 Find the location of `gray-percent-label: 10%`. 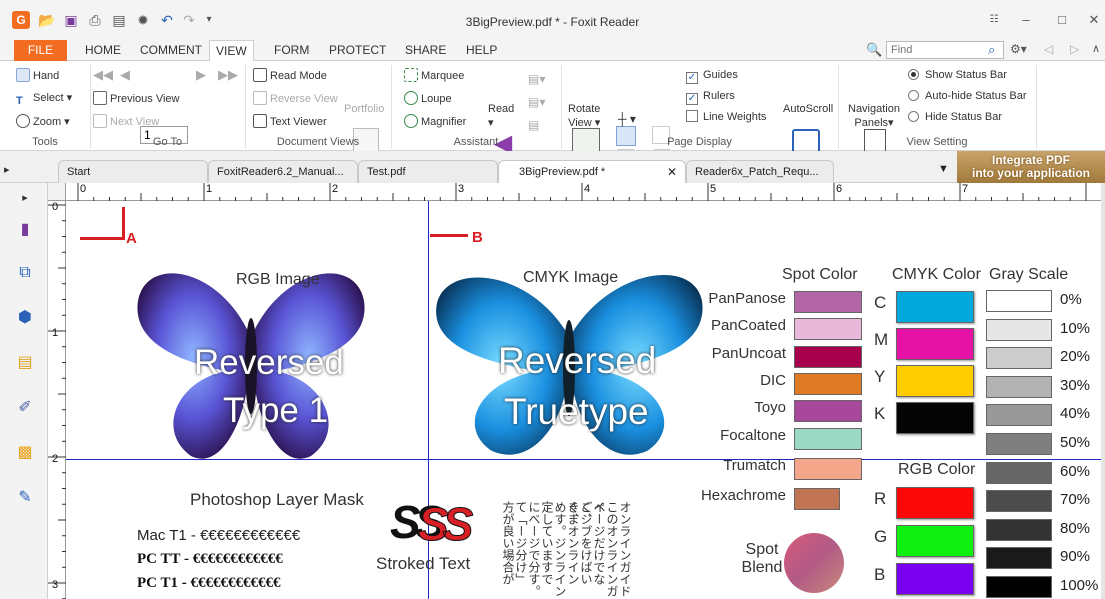

gray-percent-label: 10% is located at coordinates (1075, 328).